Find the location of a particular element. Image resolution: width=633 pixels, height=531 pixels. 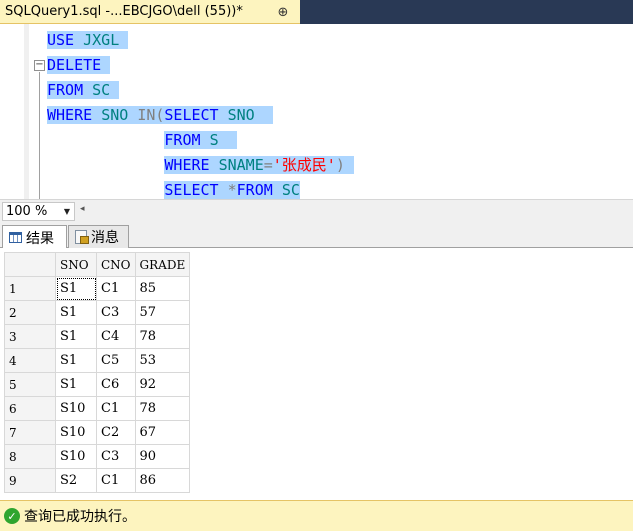

tab-messages: 消息 is located at coordinates (98, 236).